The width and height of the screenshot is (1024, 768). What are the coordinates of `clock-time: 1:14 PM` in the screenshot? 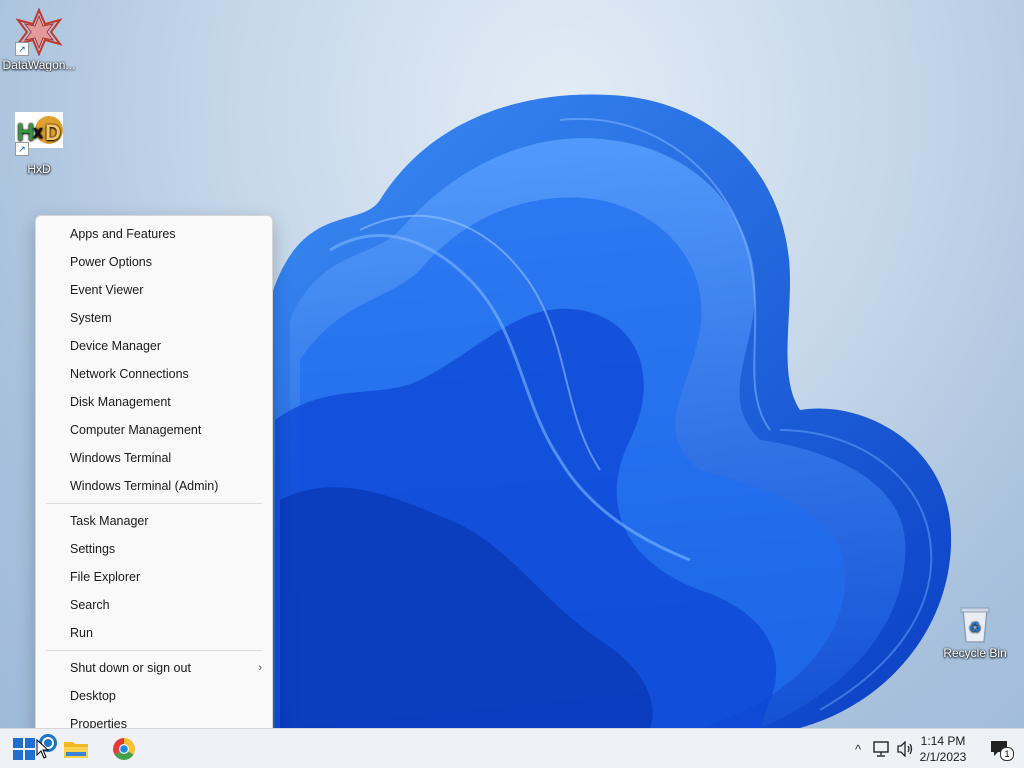 It's located at (943, 741).